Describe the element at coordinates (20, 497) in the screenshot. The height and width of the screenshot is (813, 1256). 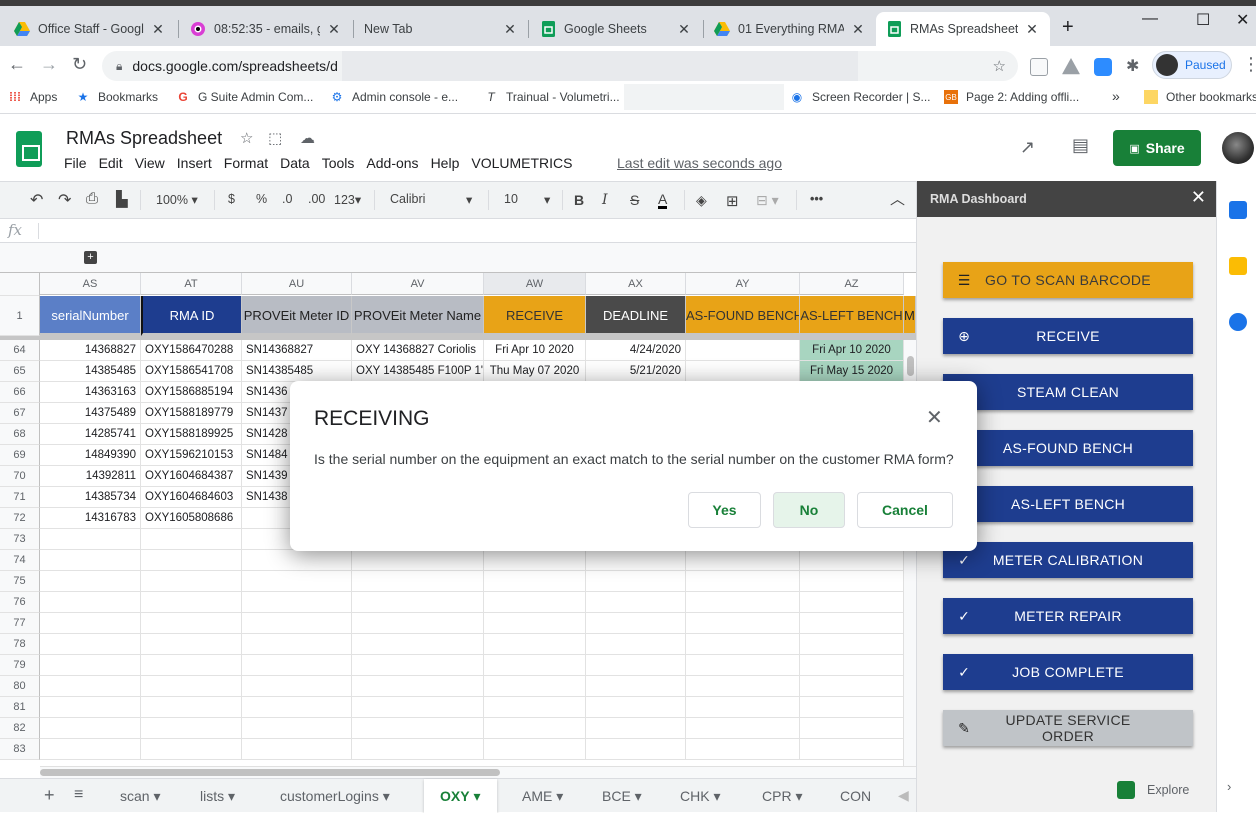
I see `row-header: 71` at that location.